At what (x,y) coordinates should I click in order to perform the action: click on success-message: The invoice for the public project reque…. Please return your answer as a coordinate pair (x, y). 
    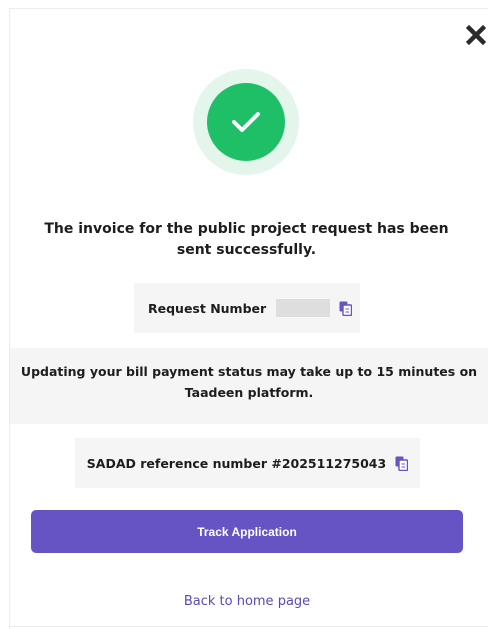
    Looking at the image, I should click on (246, 239).